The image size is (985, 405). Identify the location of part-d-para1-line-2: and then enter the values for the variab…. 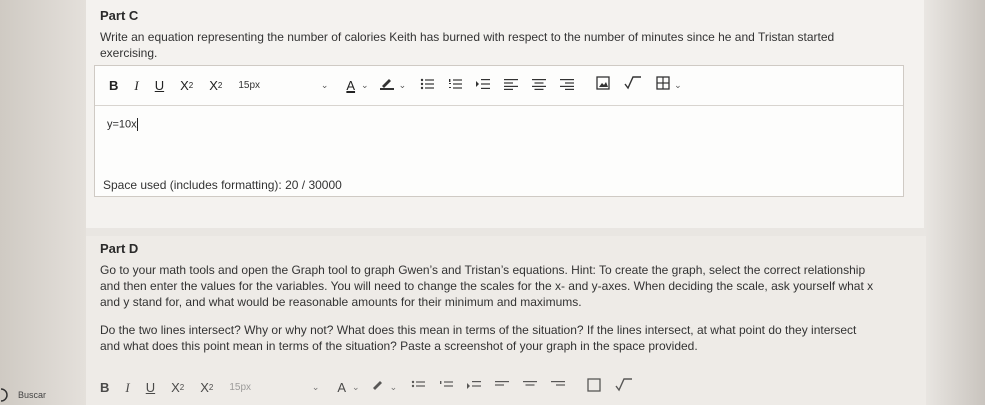
(487, 286).